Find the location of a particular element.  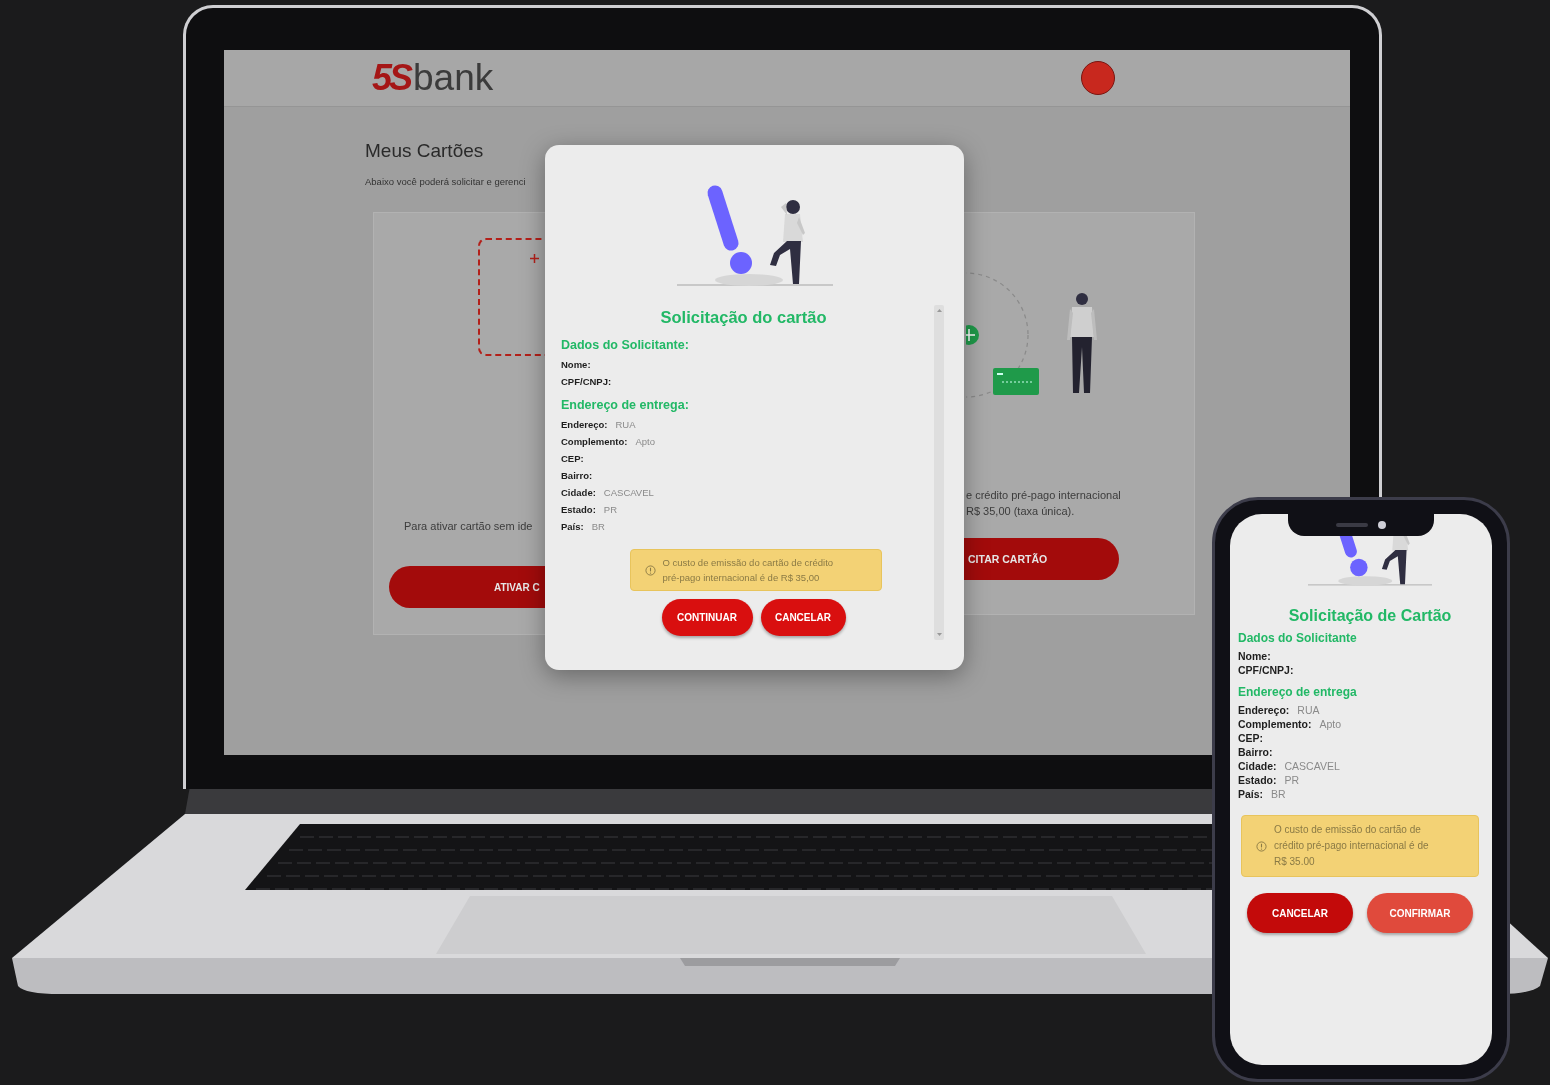

plus-icon is located at coordinates (534, 258).